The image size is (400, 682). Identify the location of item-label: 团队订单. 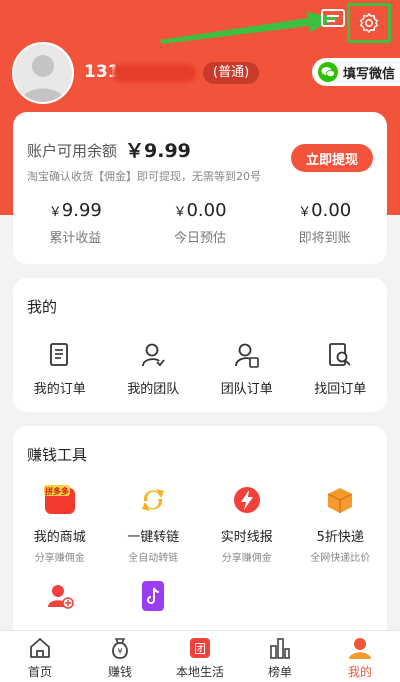
(246, 389).